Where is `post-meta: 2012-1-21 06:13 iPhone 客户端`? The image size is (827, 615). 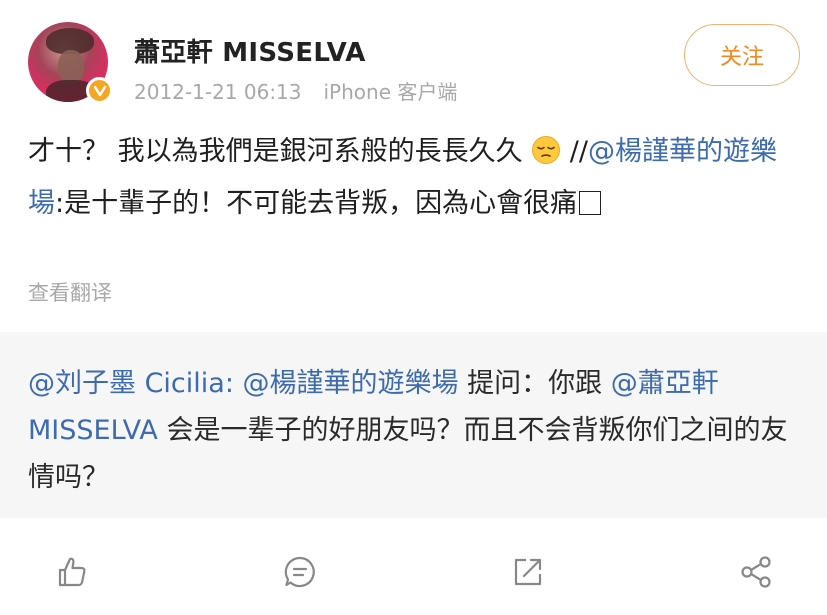
post-meta: 2012-1-21 06:13 iPhone 客户端 is located at coordinates (295, 90).